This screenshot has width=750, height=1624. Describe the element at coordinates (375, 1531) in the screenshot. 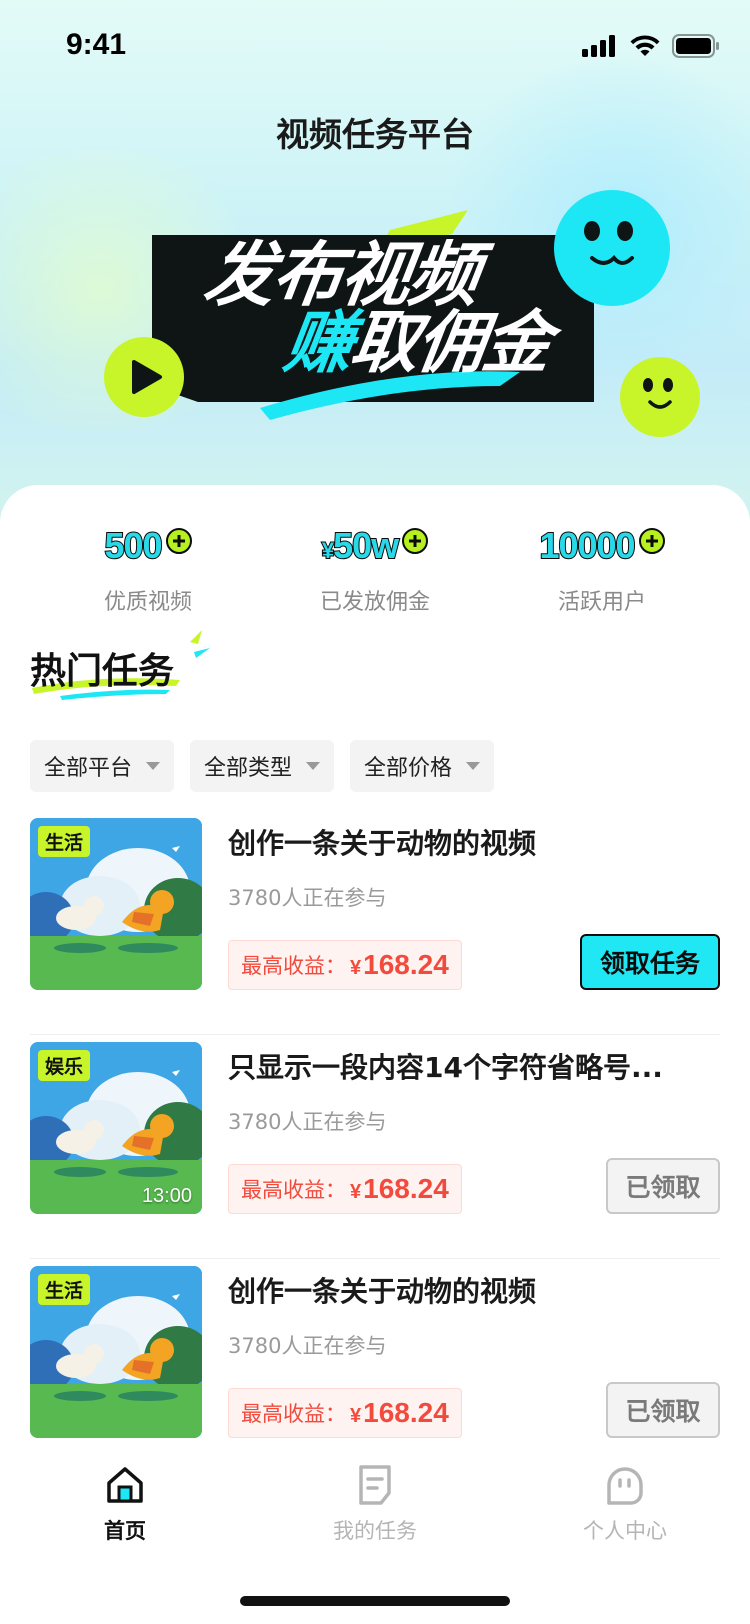

I see `tab-label: 我的任务` at that location.